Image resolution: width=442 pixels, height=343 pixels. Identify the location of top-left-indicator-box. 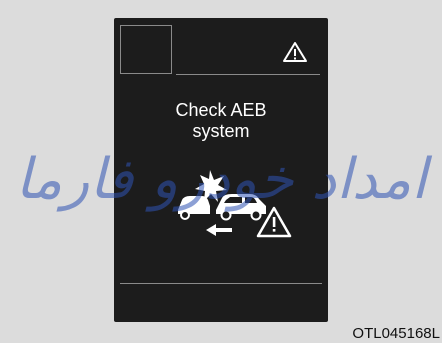
(146, 49).